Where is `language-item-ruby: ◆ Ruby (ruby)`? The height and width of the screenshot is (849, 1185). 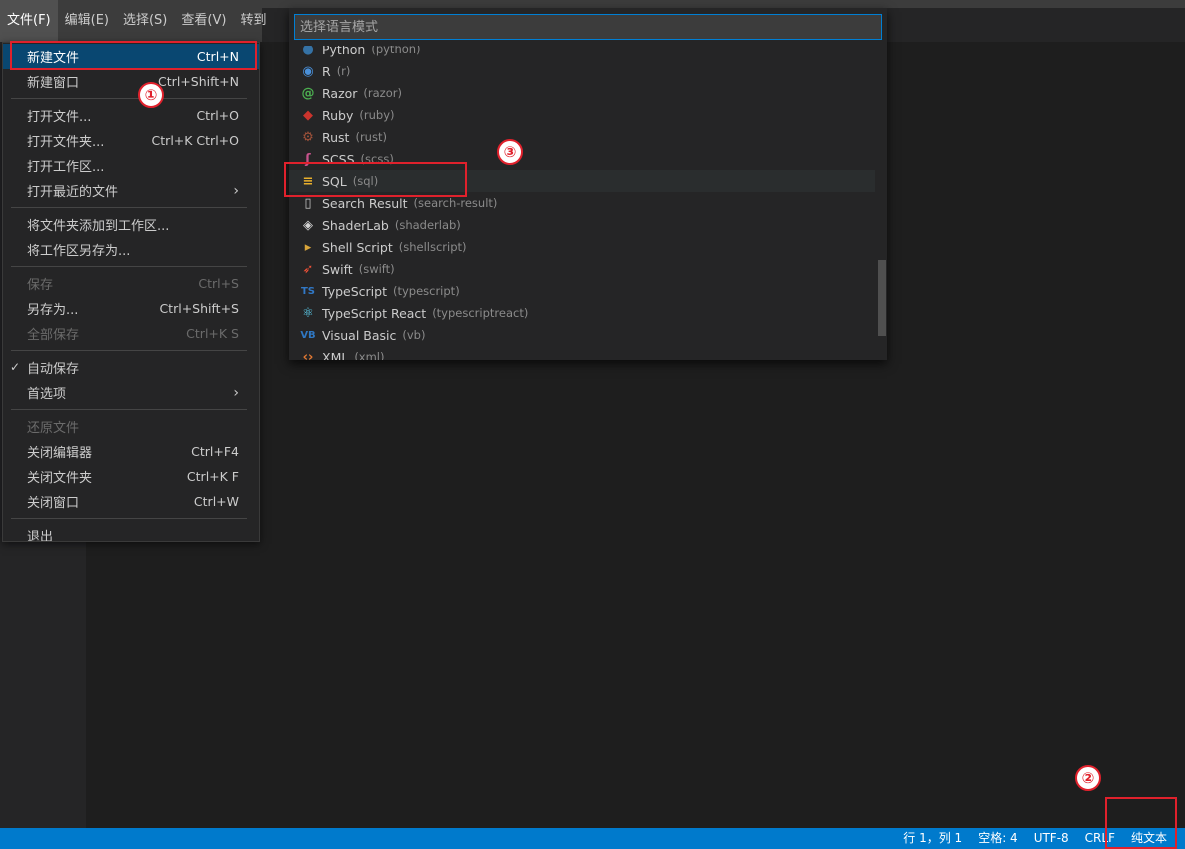 language-item-ruby: ◆ Ruby (ruby) is located at coordinates (582, 115).